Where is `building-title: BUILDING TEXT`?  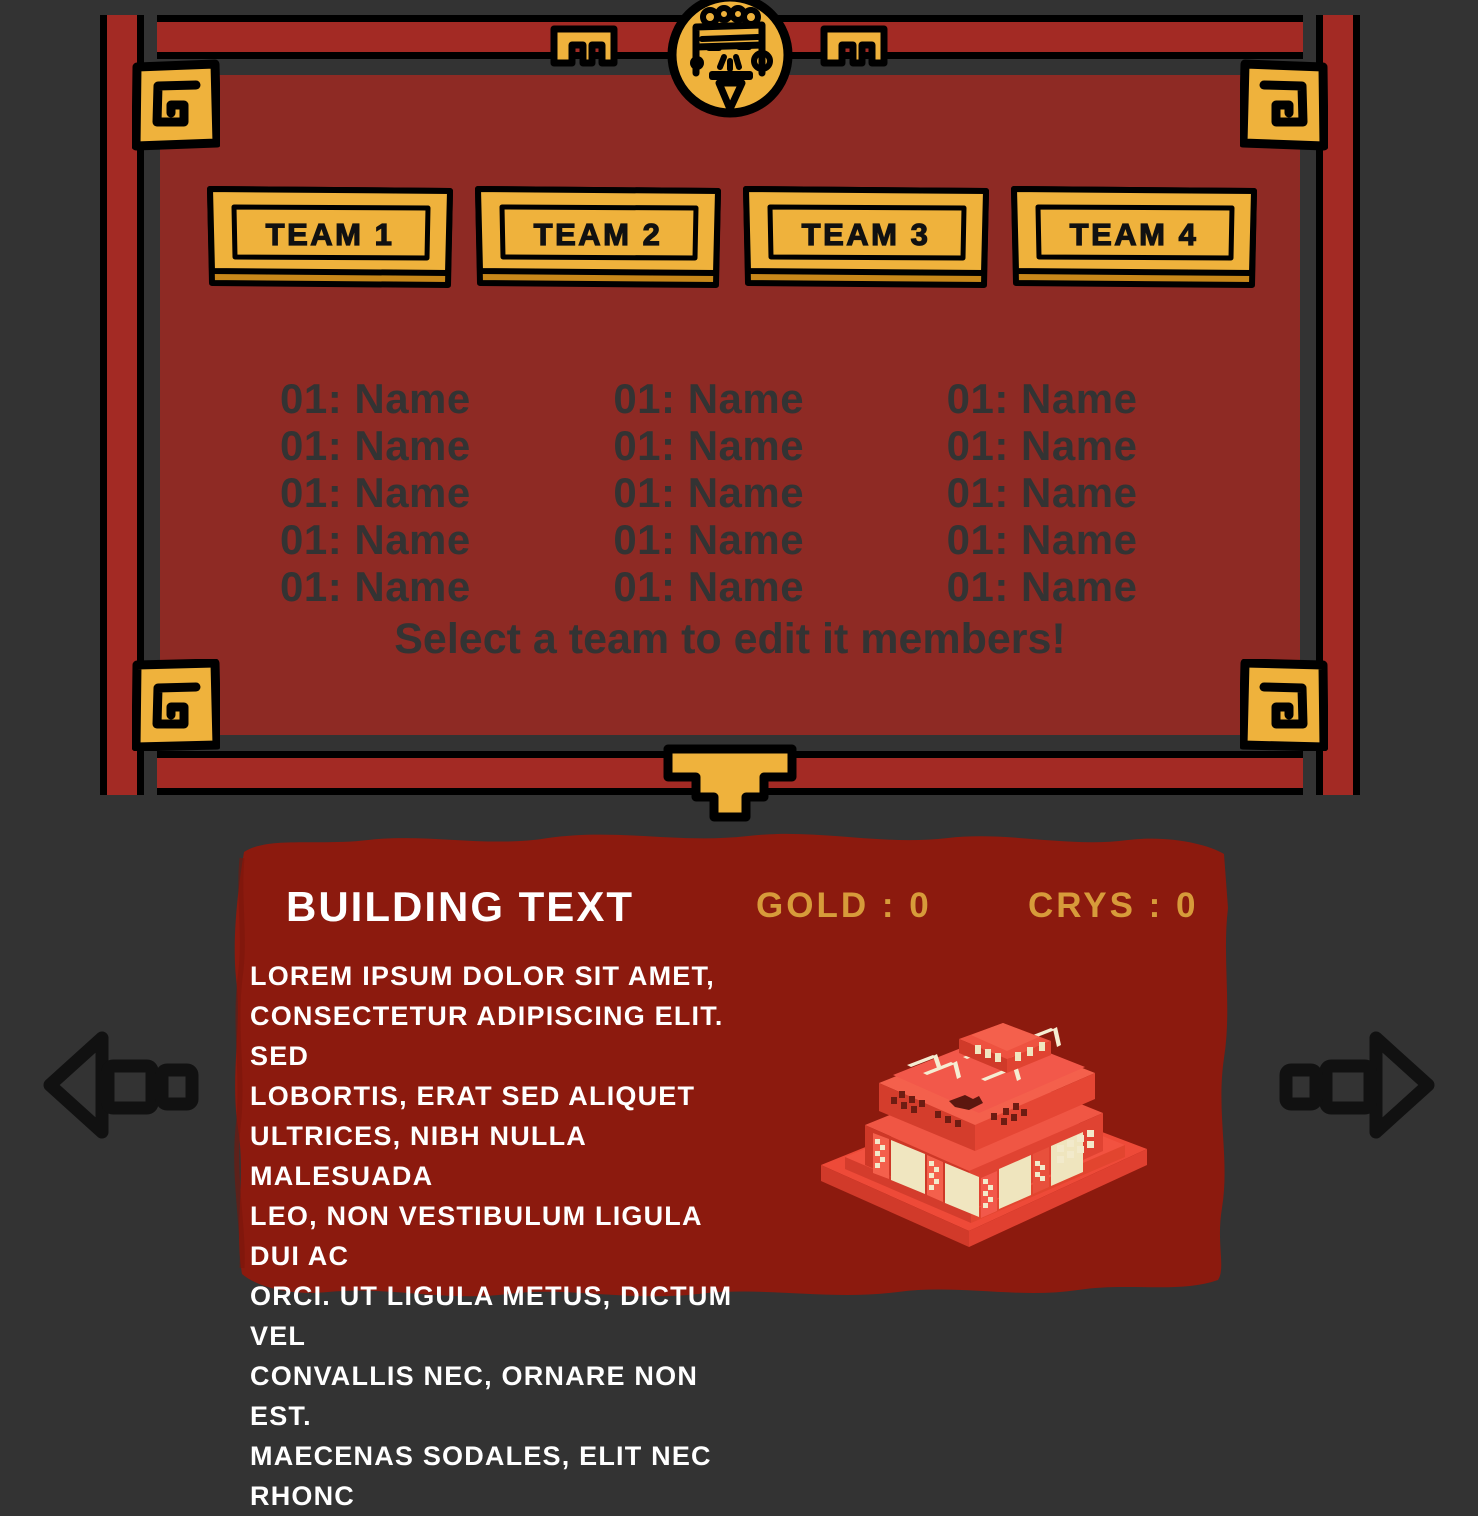 building-title: BUILDING TEXT is located at coordinates (460, 906).